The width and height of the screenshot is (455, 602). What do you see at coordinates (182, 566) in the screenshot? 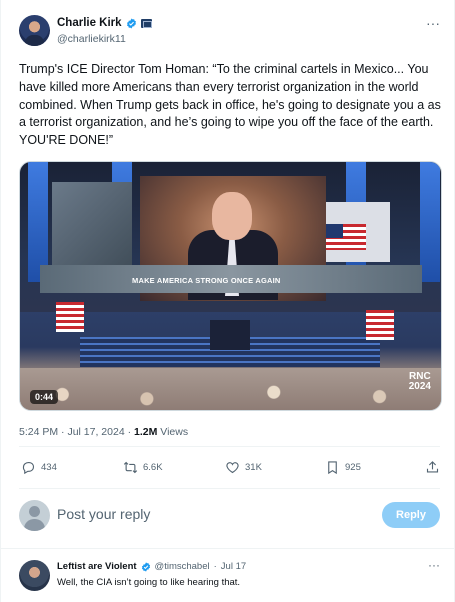
I see `reply-author-handle: @timschabel` at bounding box center [182, 566].